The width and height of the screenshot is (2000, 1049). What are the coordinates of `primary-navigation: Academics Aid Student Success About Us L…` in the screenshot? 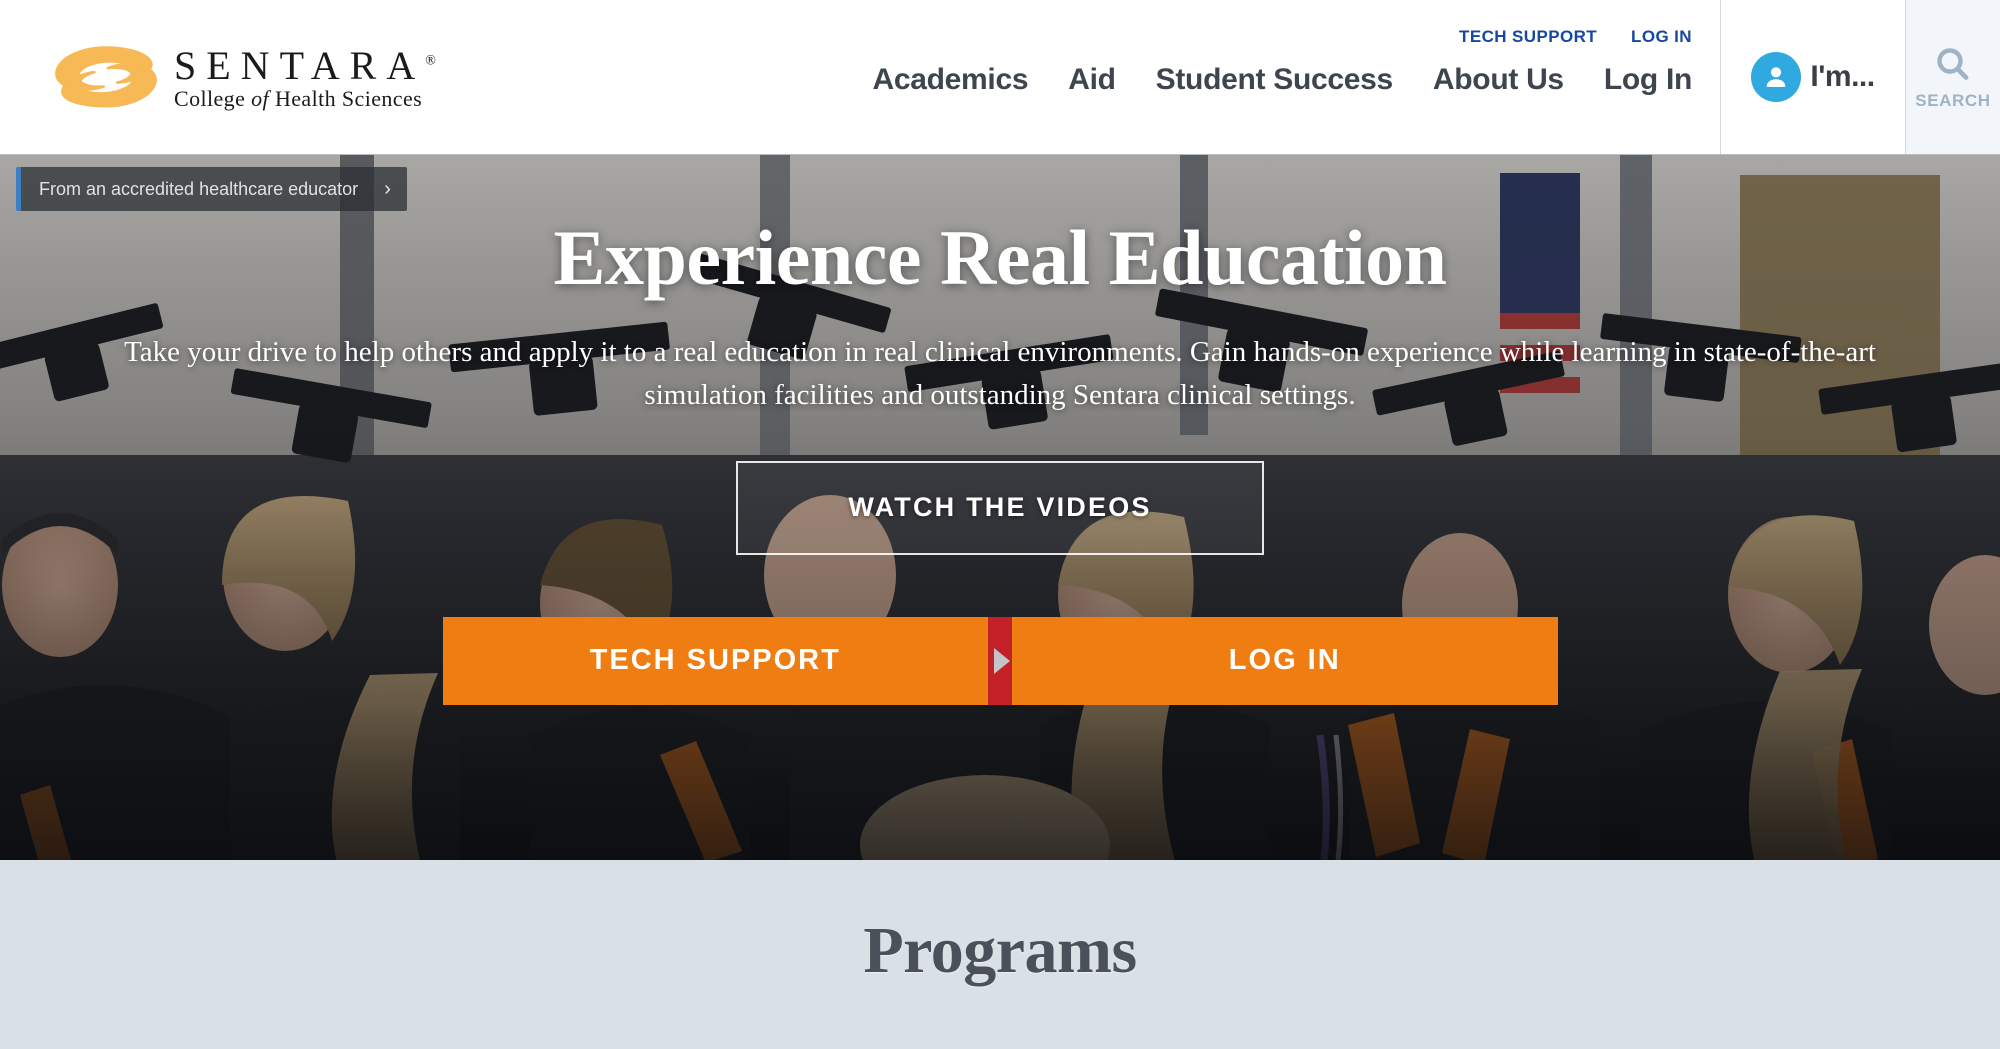 It's located at (1282, 80).